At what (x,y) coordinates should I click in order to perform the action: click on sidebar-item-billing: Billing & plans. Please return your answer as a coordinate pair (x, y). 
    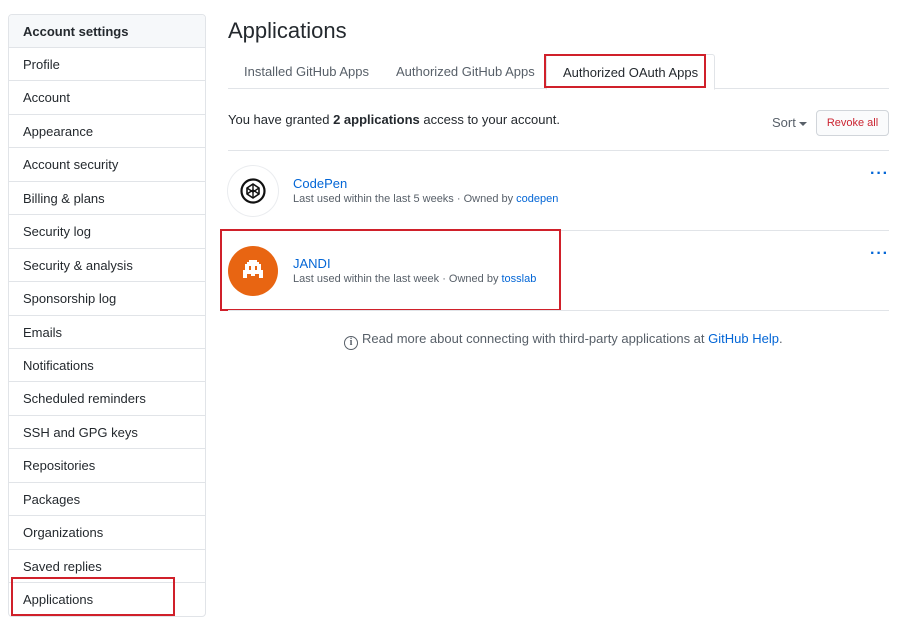
    Looking at the image, I should click on (107, 199).